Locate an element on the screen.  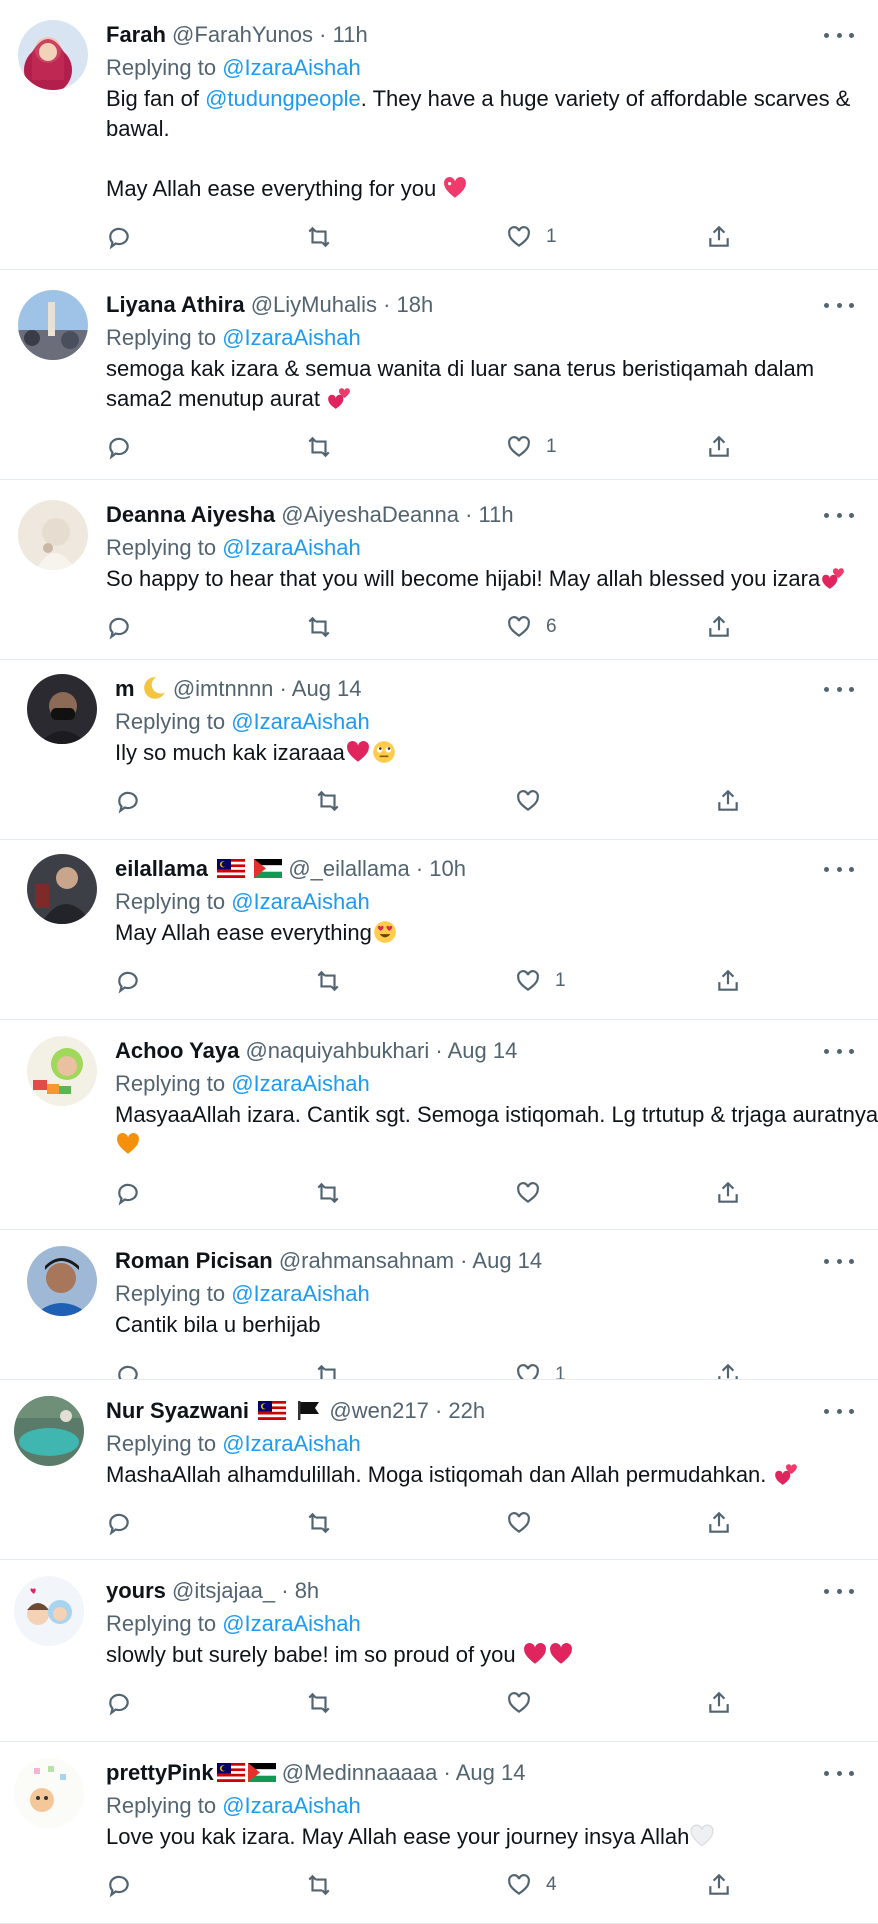
like-button: 4 is located at coordinates (531, 1885).